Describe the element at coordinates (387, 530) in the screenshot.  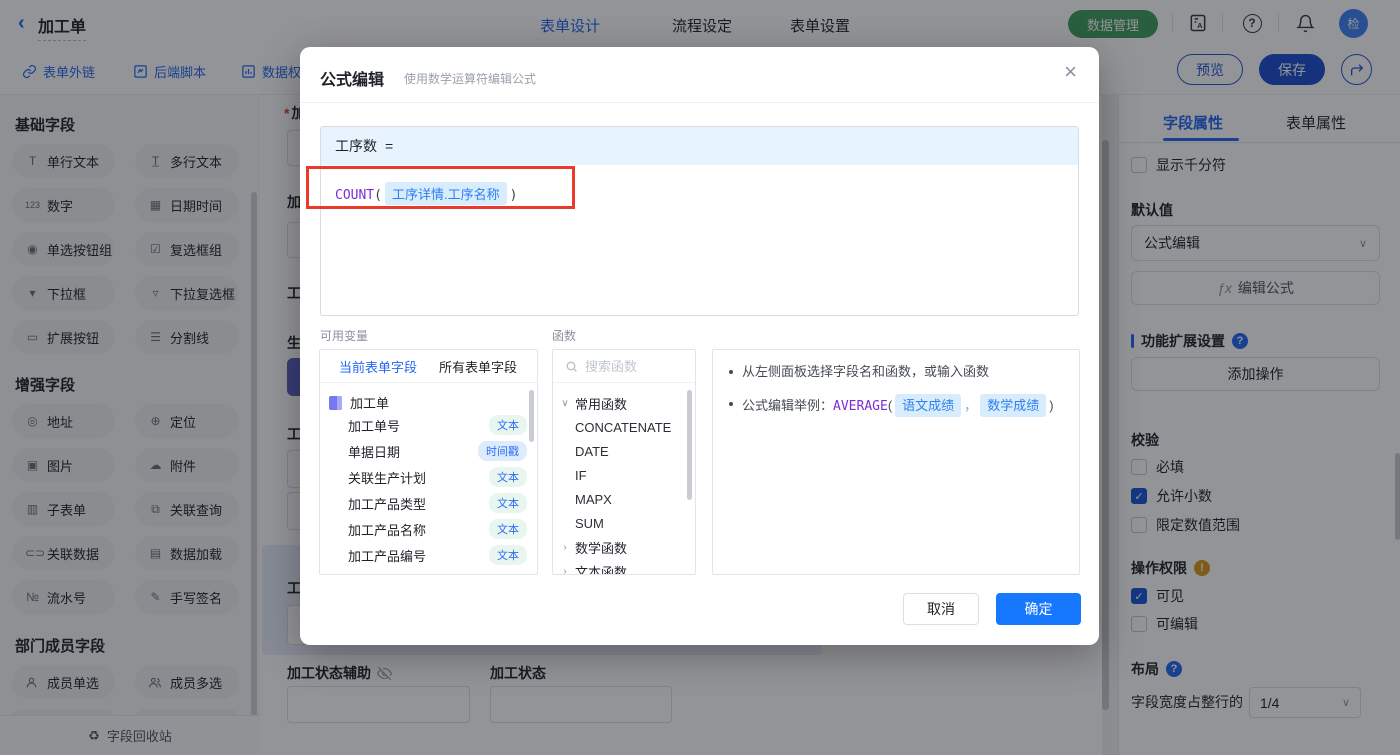
I see `variable-name: 加工产品名称` at that location.